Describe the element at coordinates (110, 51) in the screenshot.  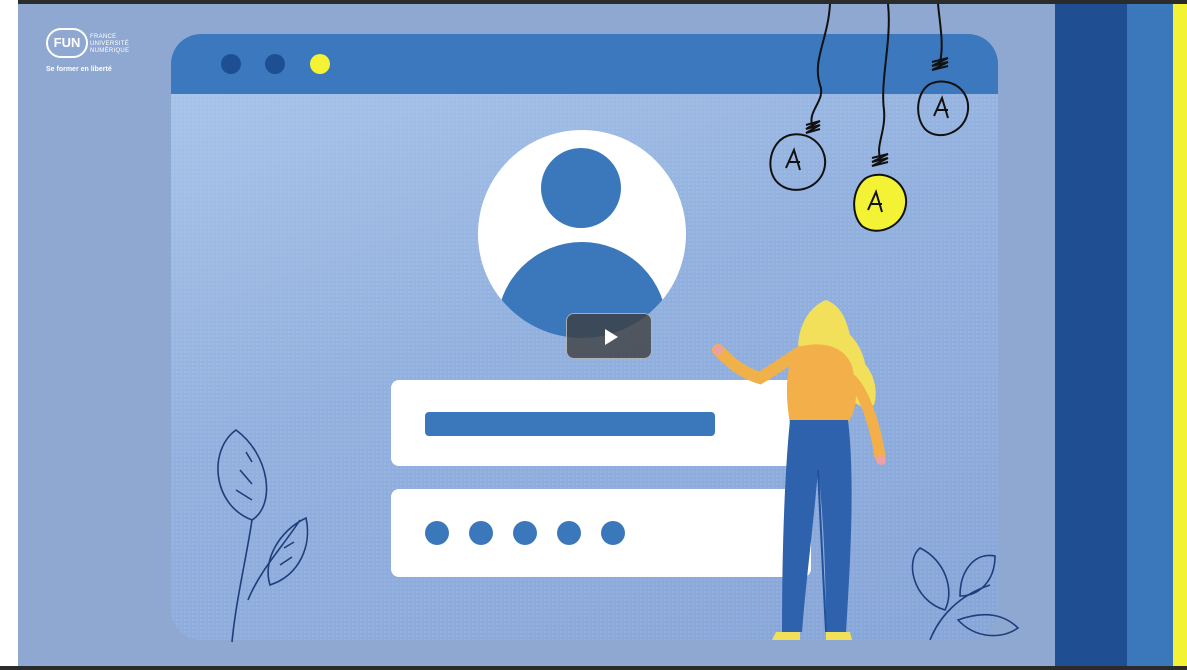
I see `logo-line: NUMÉRIQUE` at that location.